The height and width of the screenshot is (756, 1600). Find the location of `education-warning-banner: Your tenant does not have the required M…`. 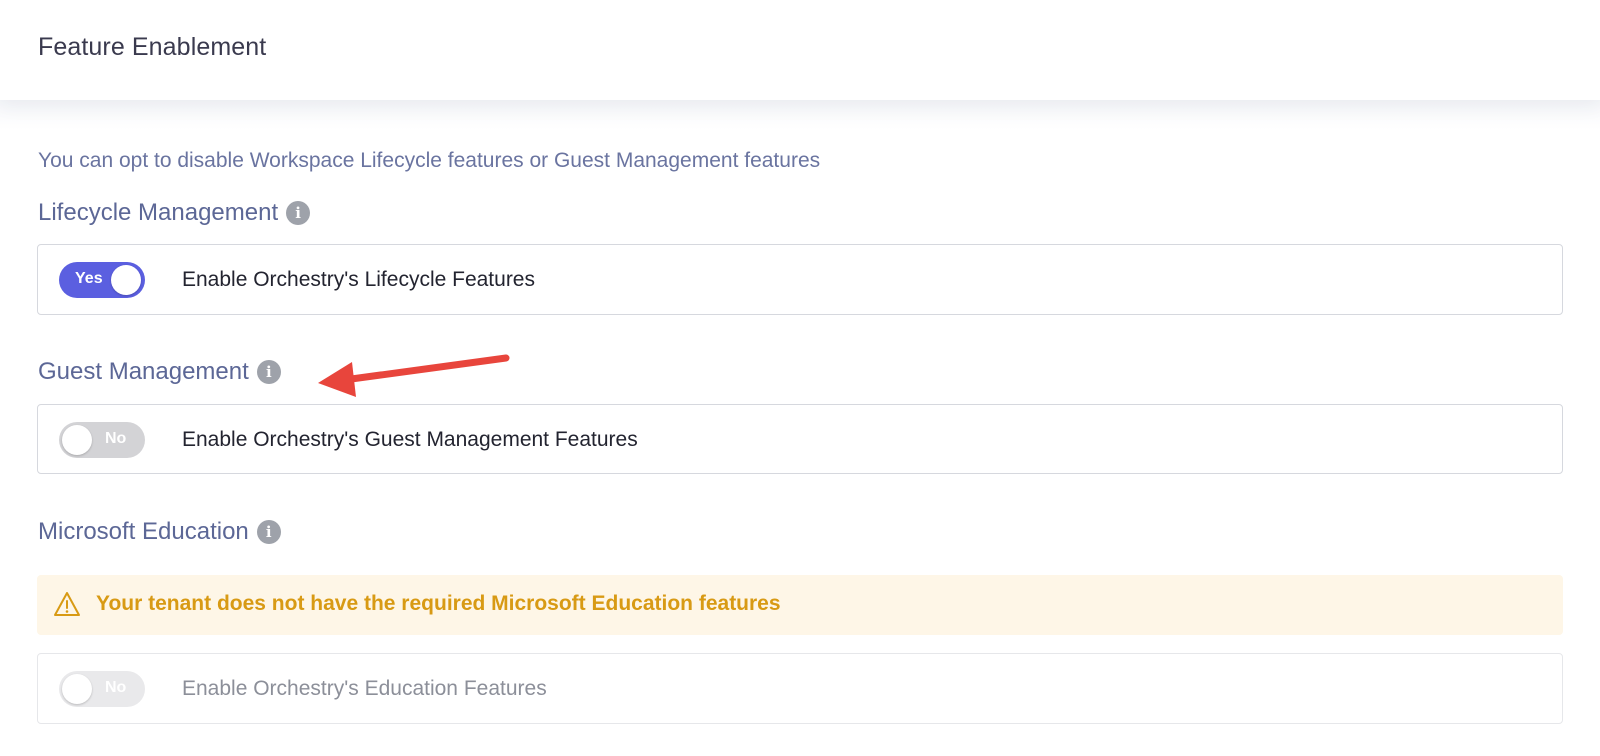

education-warning-banner: Your tenant does not have the required M… is located at coordinates (800, 605).